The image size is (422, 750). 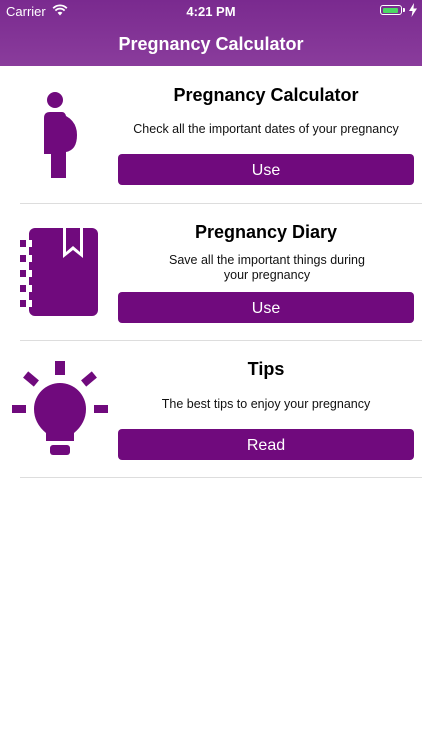 What do you see at coordinates (59, 272) in the screenshot?
I see `diary-icon` at bounding box center [59, 272].